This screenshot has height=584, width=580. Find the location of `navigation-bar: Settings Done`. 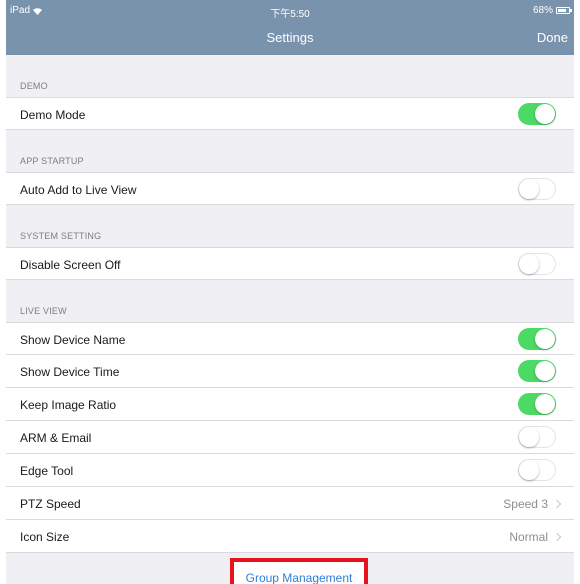

navigation-bar: Settings Done is located at coordinates (290, 37).